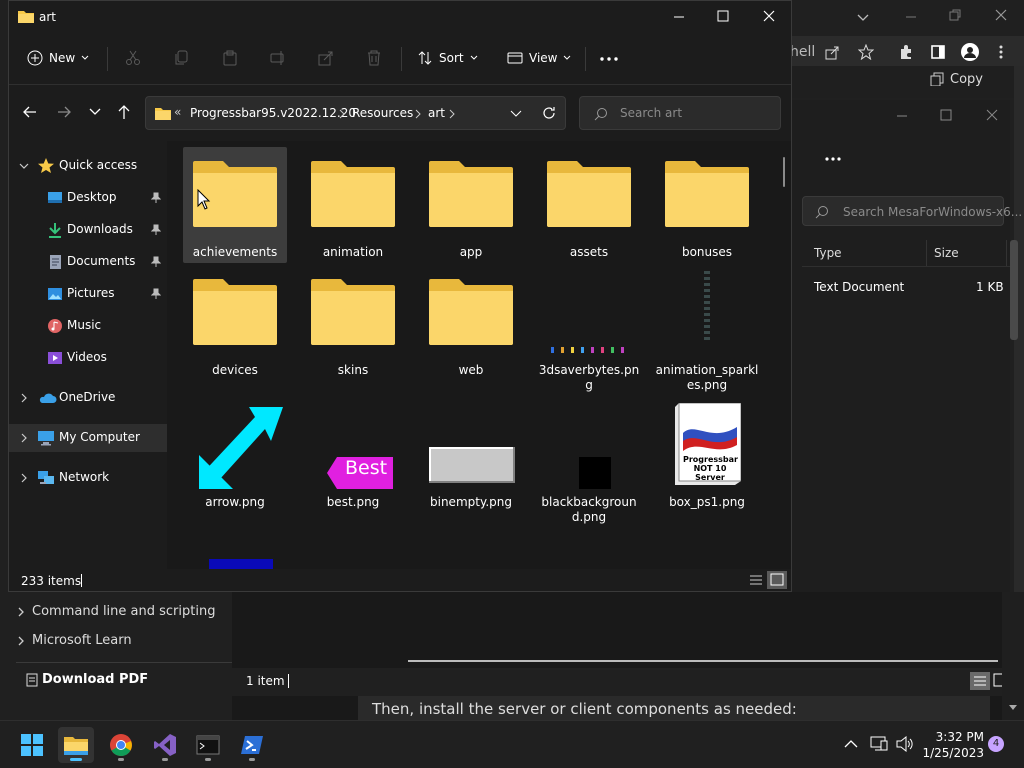 The height and width of the screenshot is (768, 1024). I want to click on large-icons-view-icon, so click(777, 580).